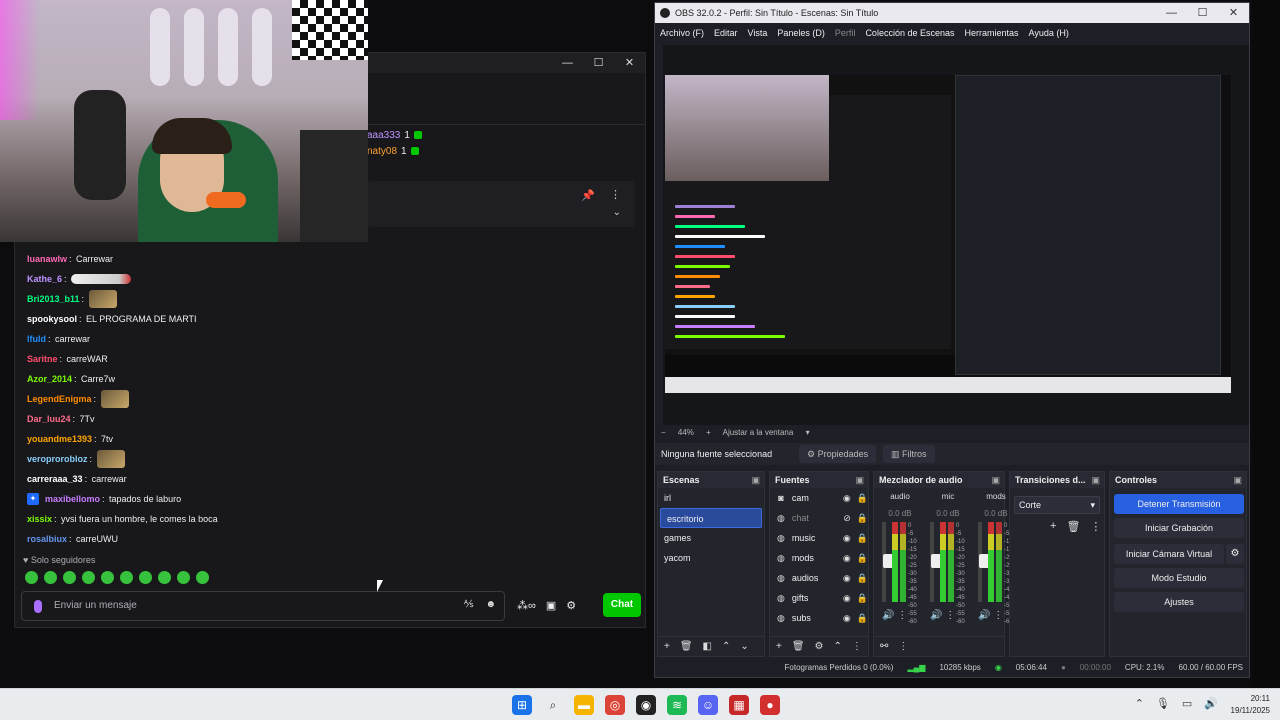 The image size is (1280, 720). I want to click on stop-streaming-button: Detener Transmisión, so click(1179, 504).